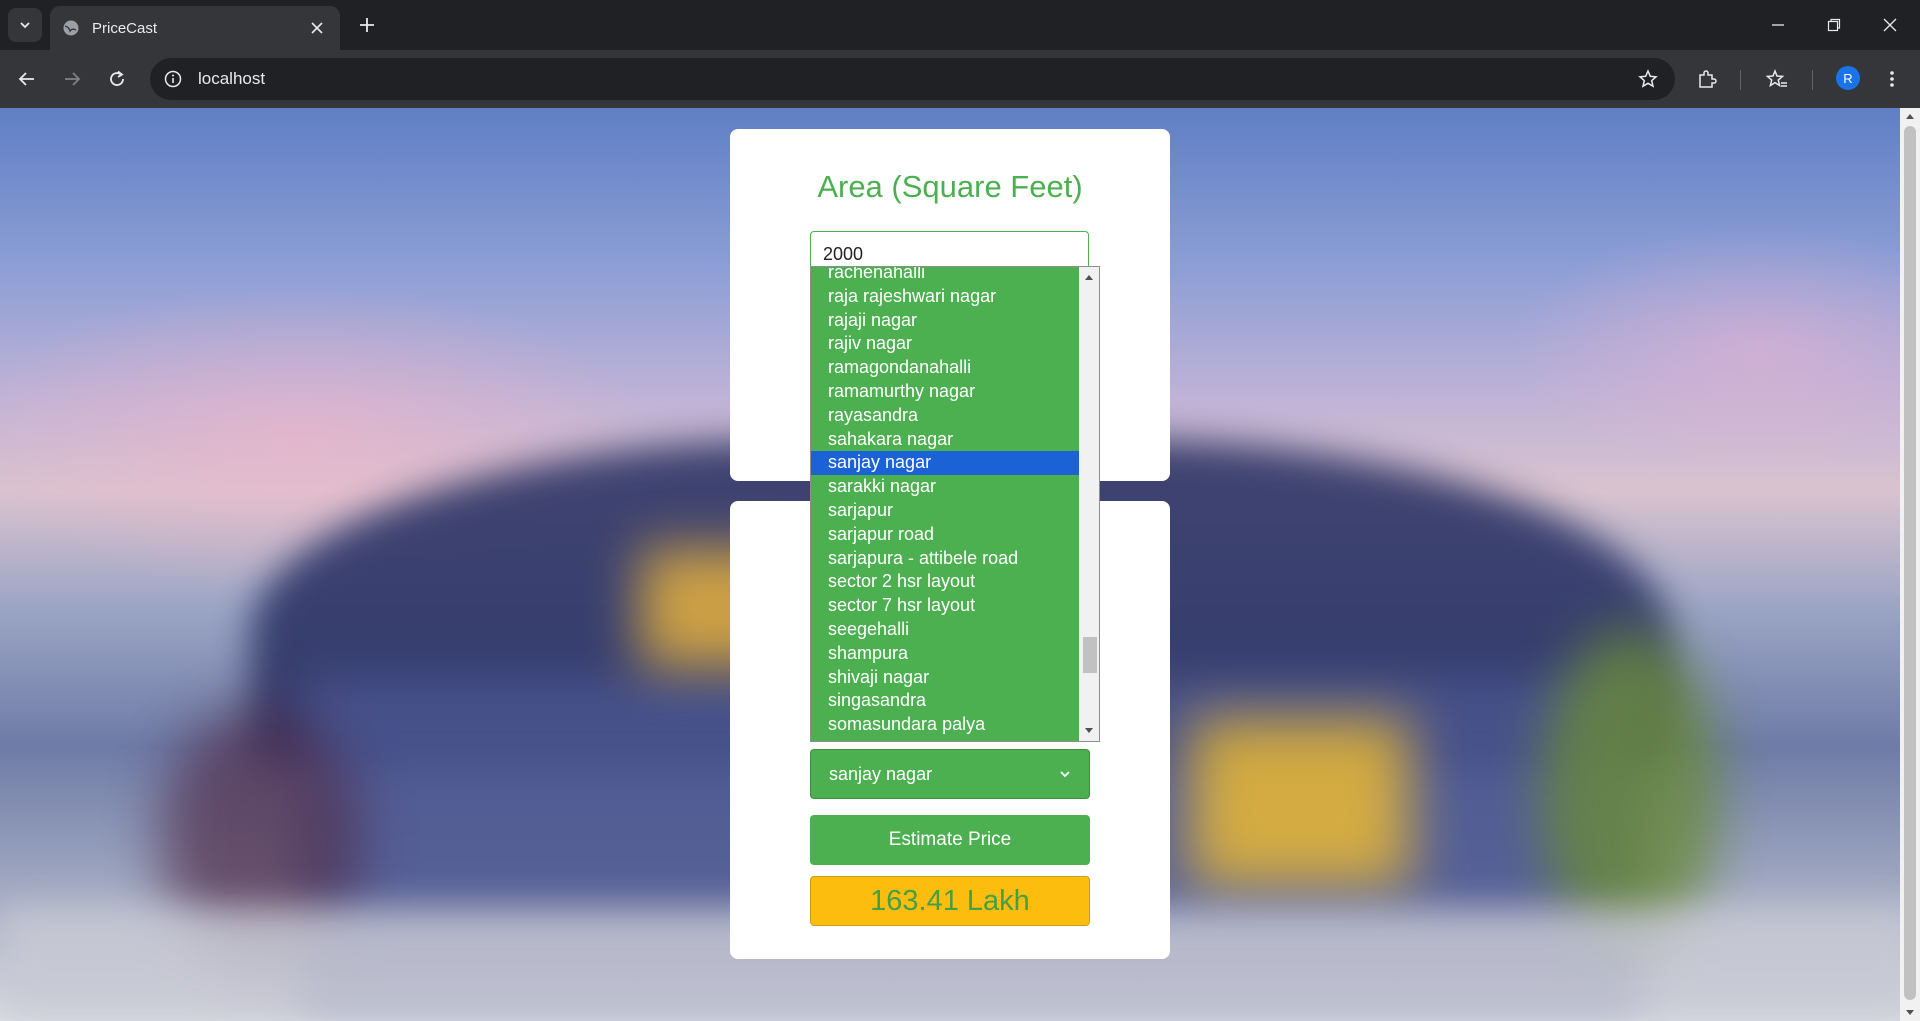  I want to click on dropdown-option: singasandra, so click(945, 701).